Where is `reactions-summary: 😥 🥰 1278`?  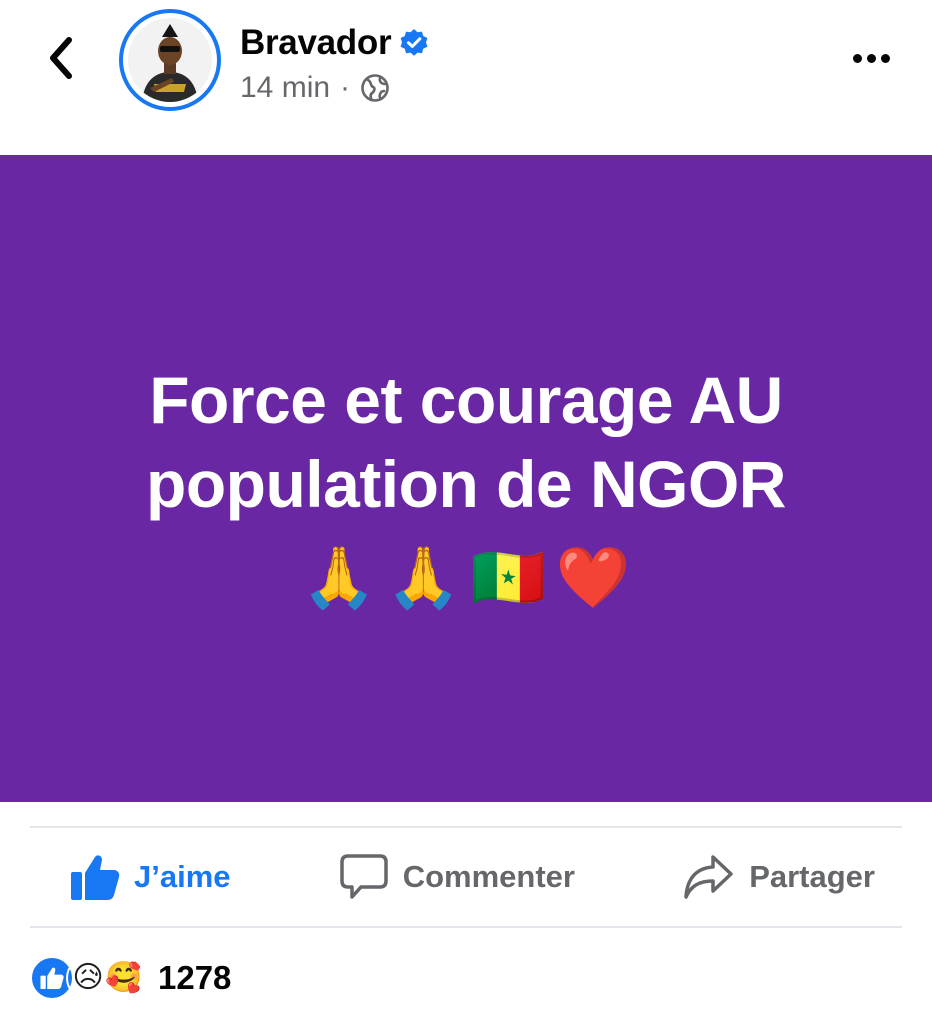 reactions-summary: 😥 🥰 1278 is located at coordinates (130, 978).